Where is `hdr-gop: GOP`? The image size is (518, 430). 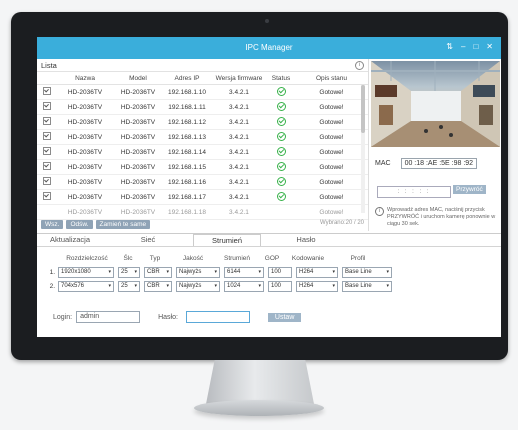 hdr-gop: GOP is located at coordinates (272, 258).